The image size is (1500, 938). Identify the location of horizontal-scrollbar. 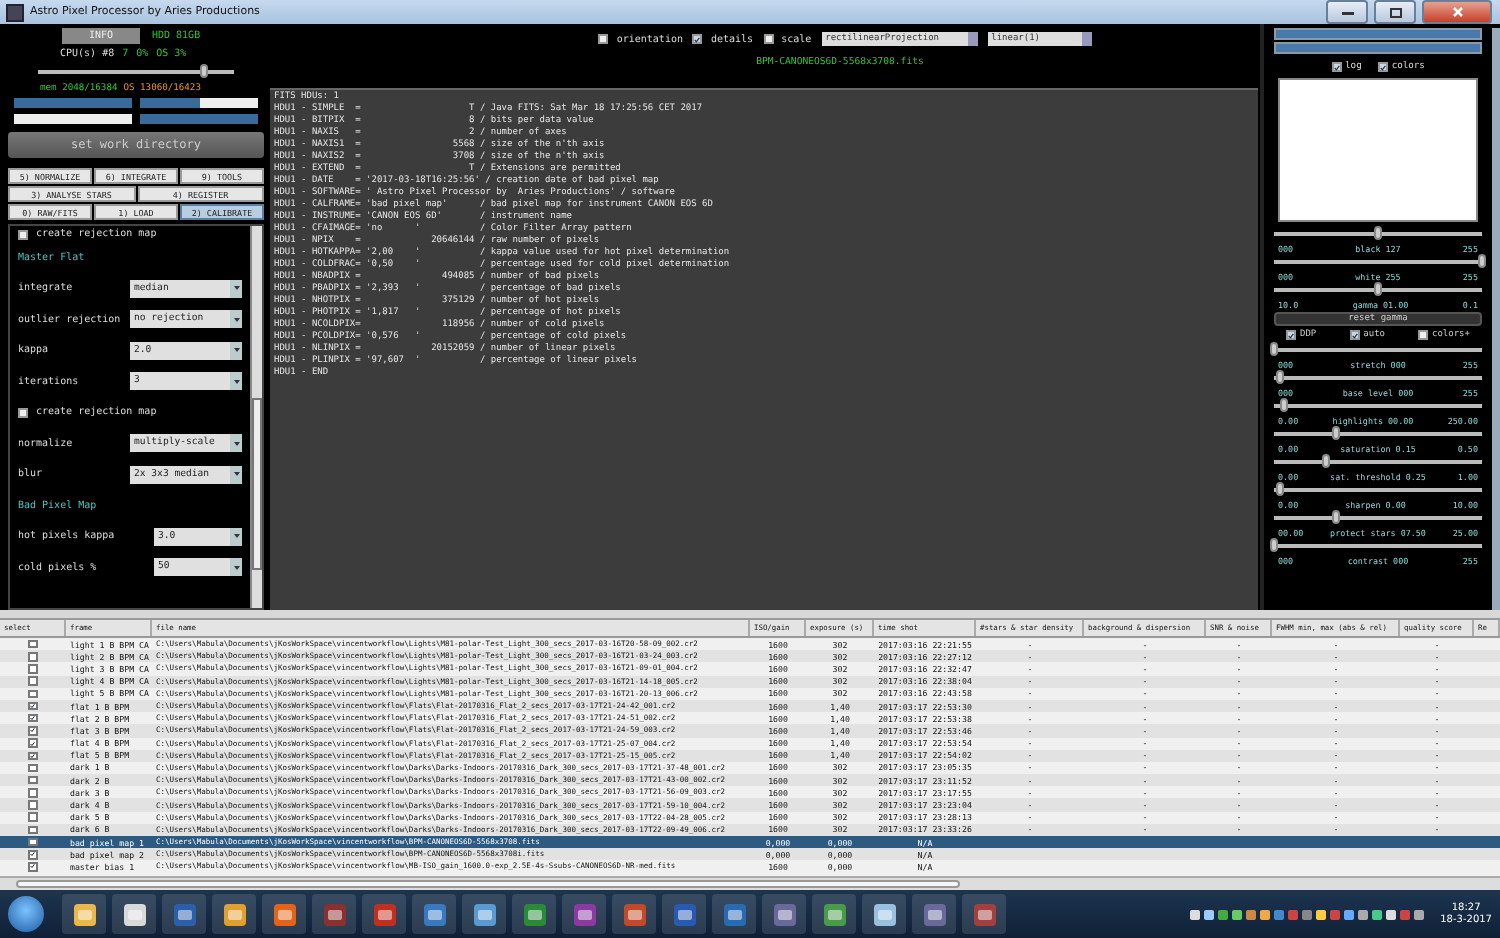
(750, 883).